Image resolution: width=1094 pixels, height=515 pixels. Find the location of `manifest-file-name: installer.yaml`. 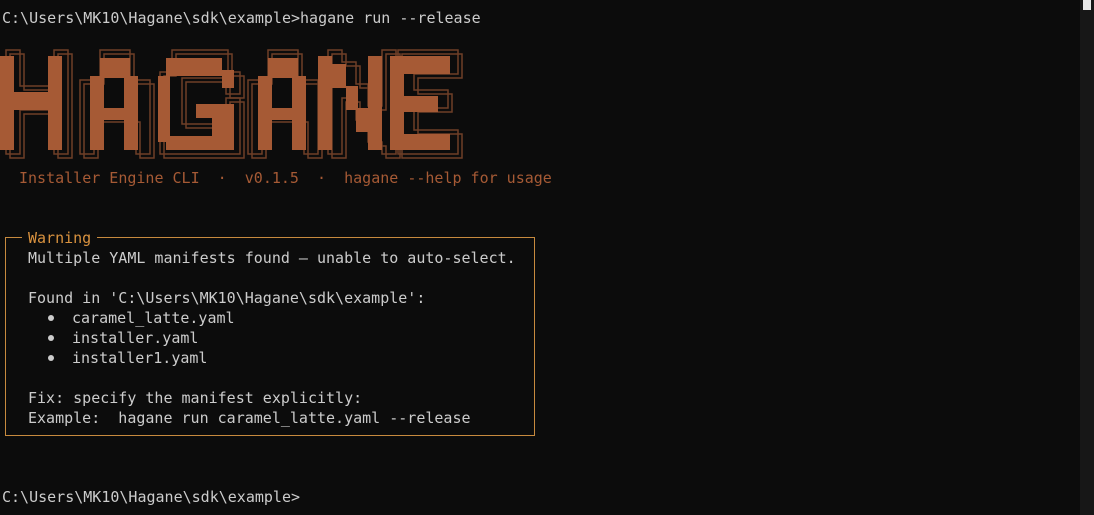

manifest-file-name: installer.yaml is located at coordinates (135, 338).